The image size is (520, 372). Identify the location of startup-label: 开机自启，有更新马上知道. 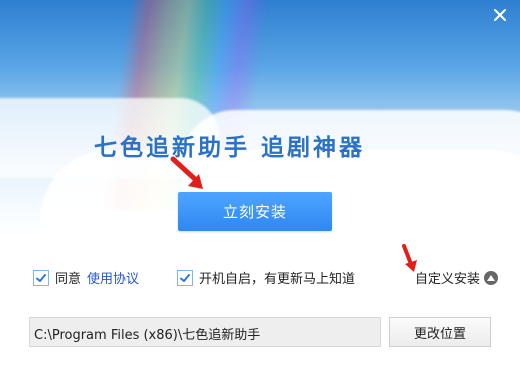
(277, 279).